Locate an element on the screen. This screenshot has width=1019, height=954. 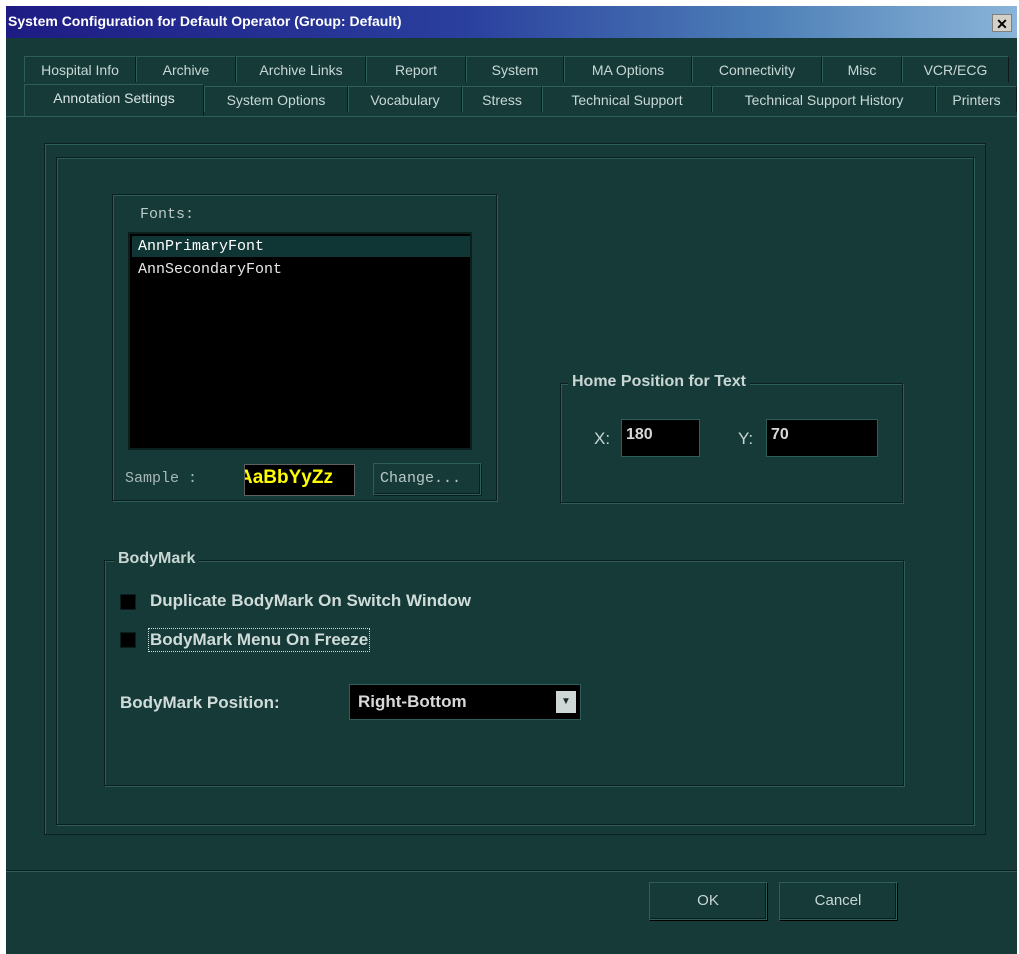
font-sample-preview: AaBbYyZz is located at coordinates (299, 480).